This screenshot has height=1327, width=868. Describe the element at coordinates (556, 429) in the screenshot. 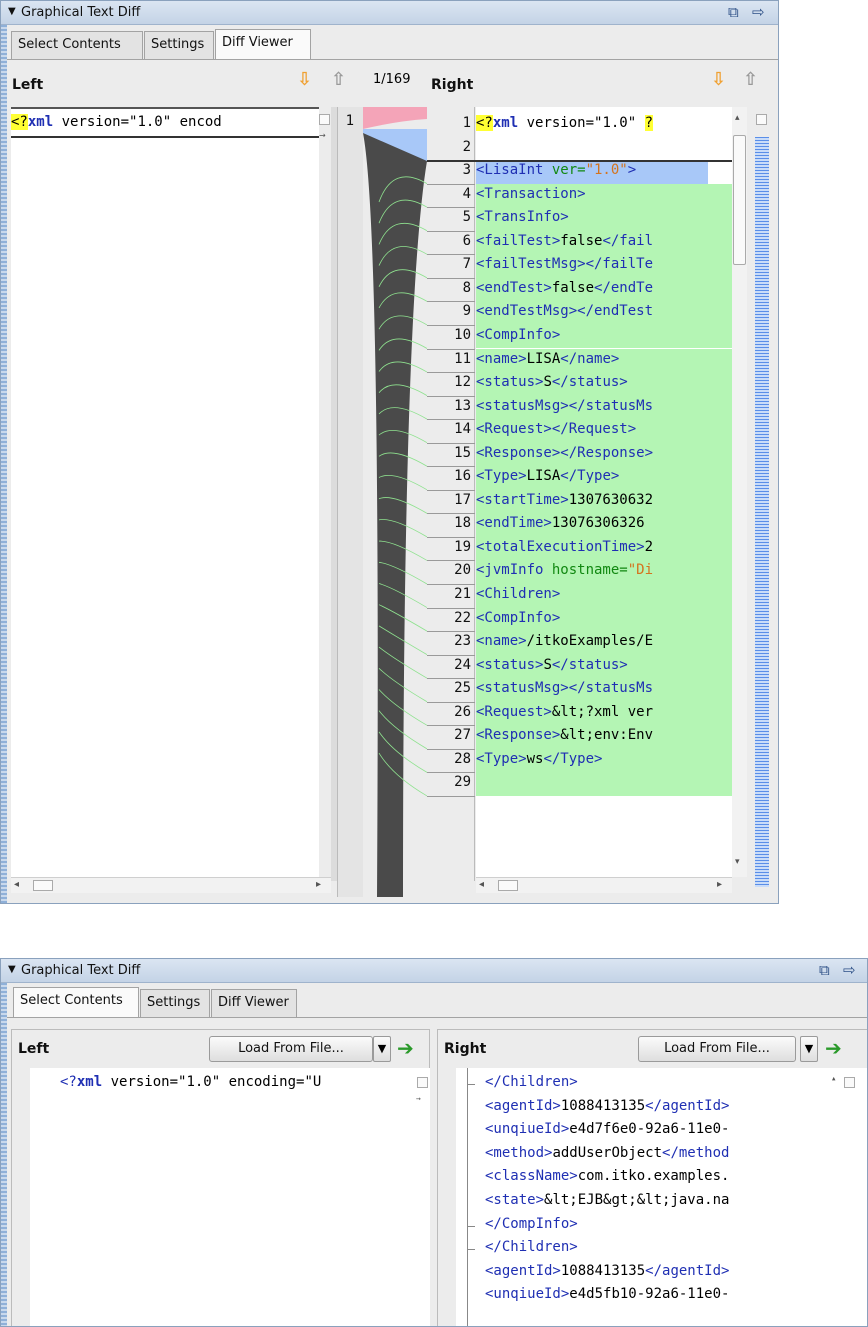

I see `code-token: <Request></Request>` at that location.